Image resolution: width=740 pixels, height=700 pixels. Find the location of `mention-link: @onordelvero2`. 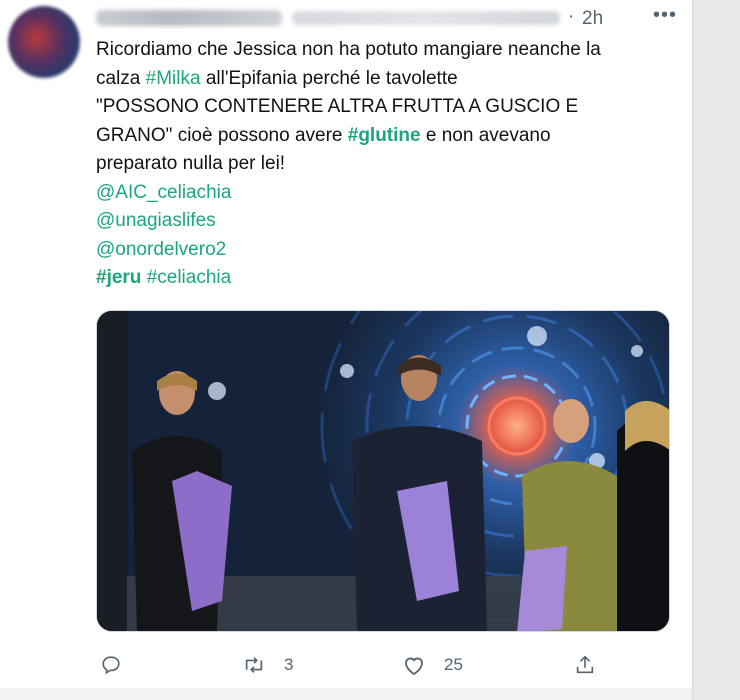

mention-link: @onordelvero2 is located at coordinates (161, 249).